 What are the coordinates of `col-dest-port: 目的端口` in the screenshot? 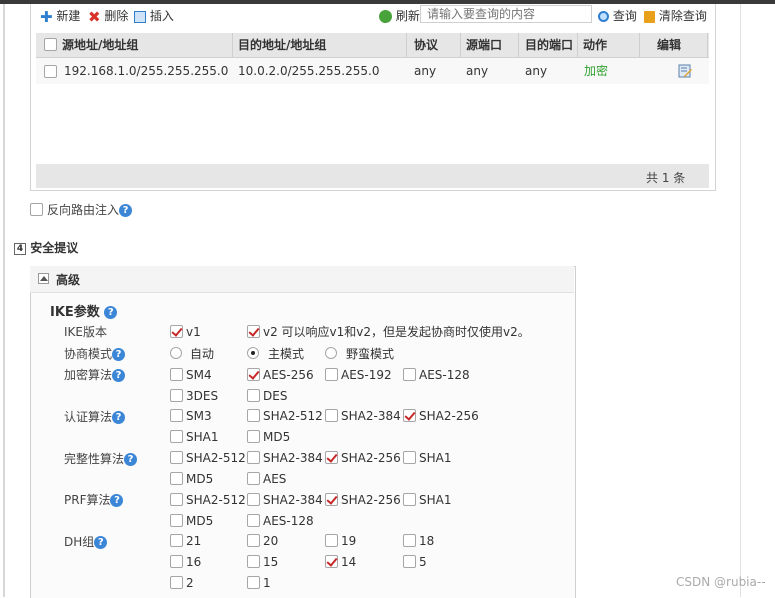 It's located at (551, 45).